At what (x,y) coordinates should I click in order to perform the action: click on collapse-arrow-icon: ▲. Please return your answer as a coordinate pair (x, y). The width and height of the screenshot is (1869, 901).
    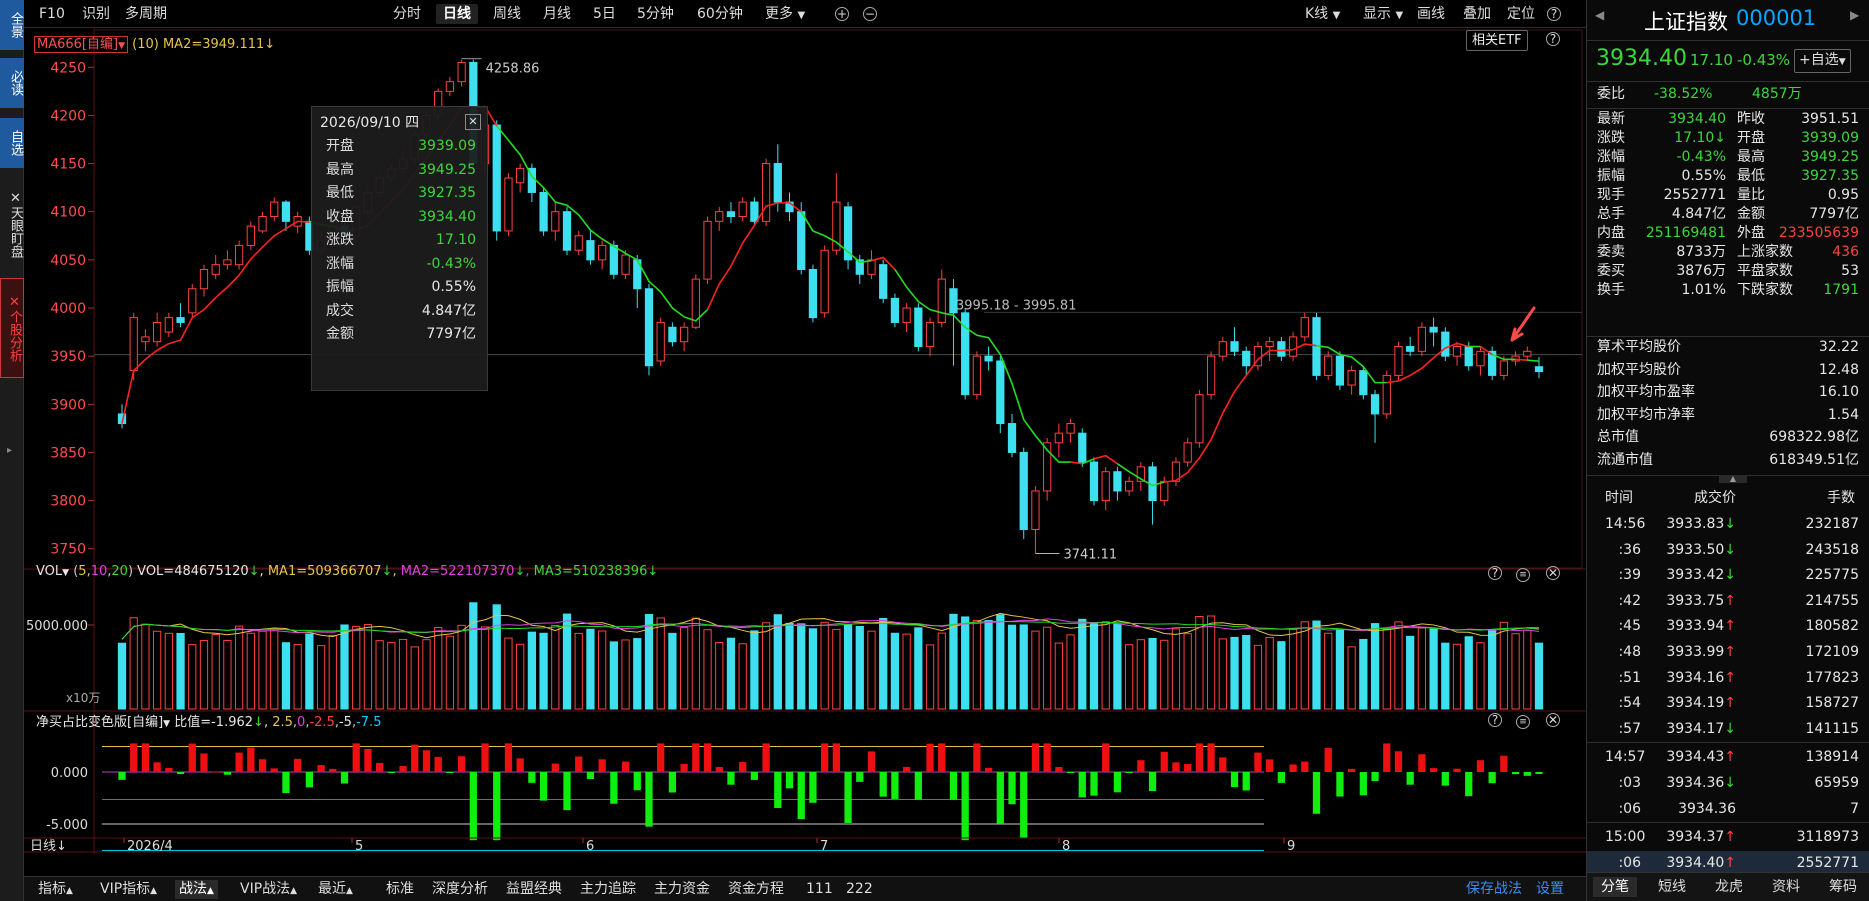
    Looking at the image, I should click on (1733, 479).